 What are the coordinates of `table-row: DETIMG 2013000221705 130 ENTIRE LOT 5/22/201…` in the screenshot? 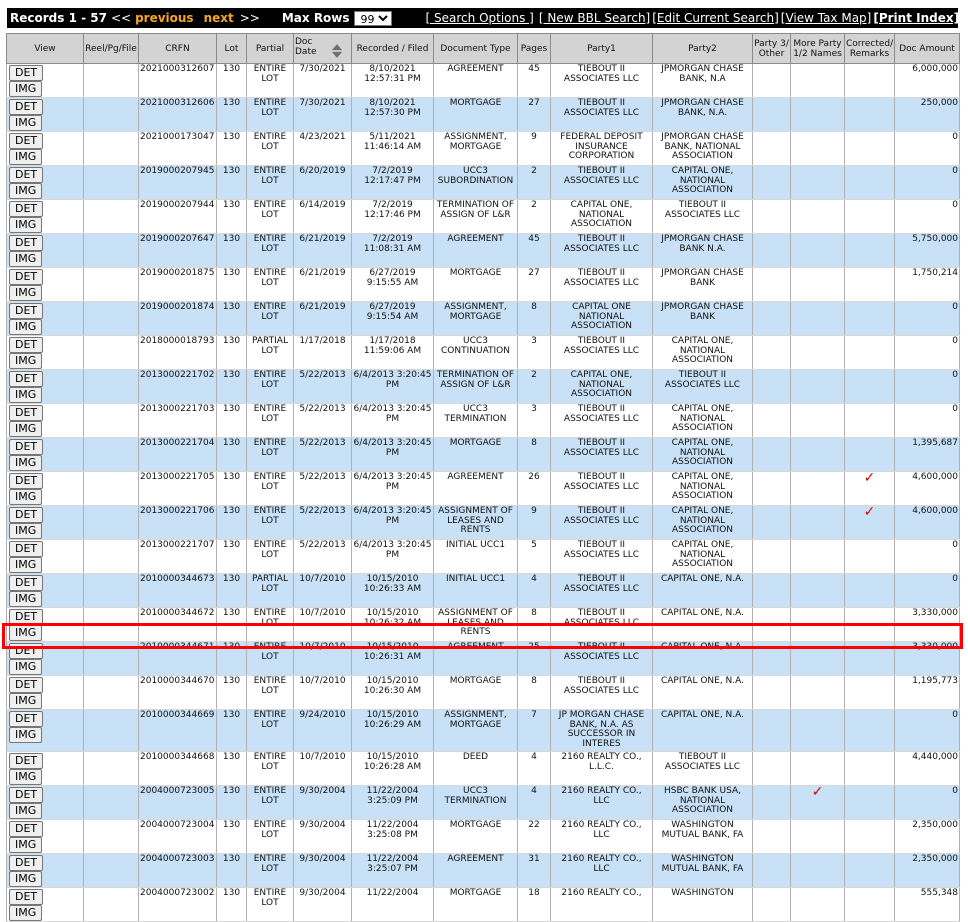 It's located at (483, 488).